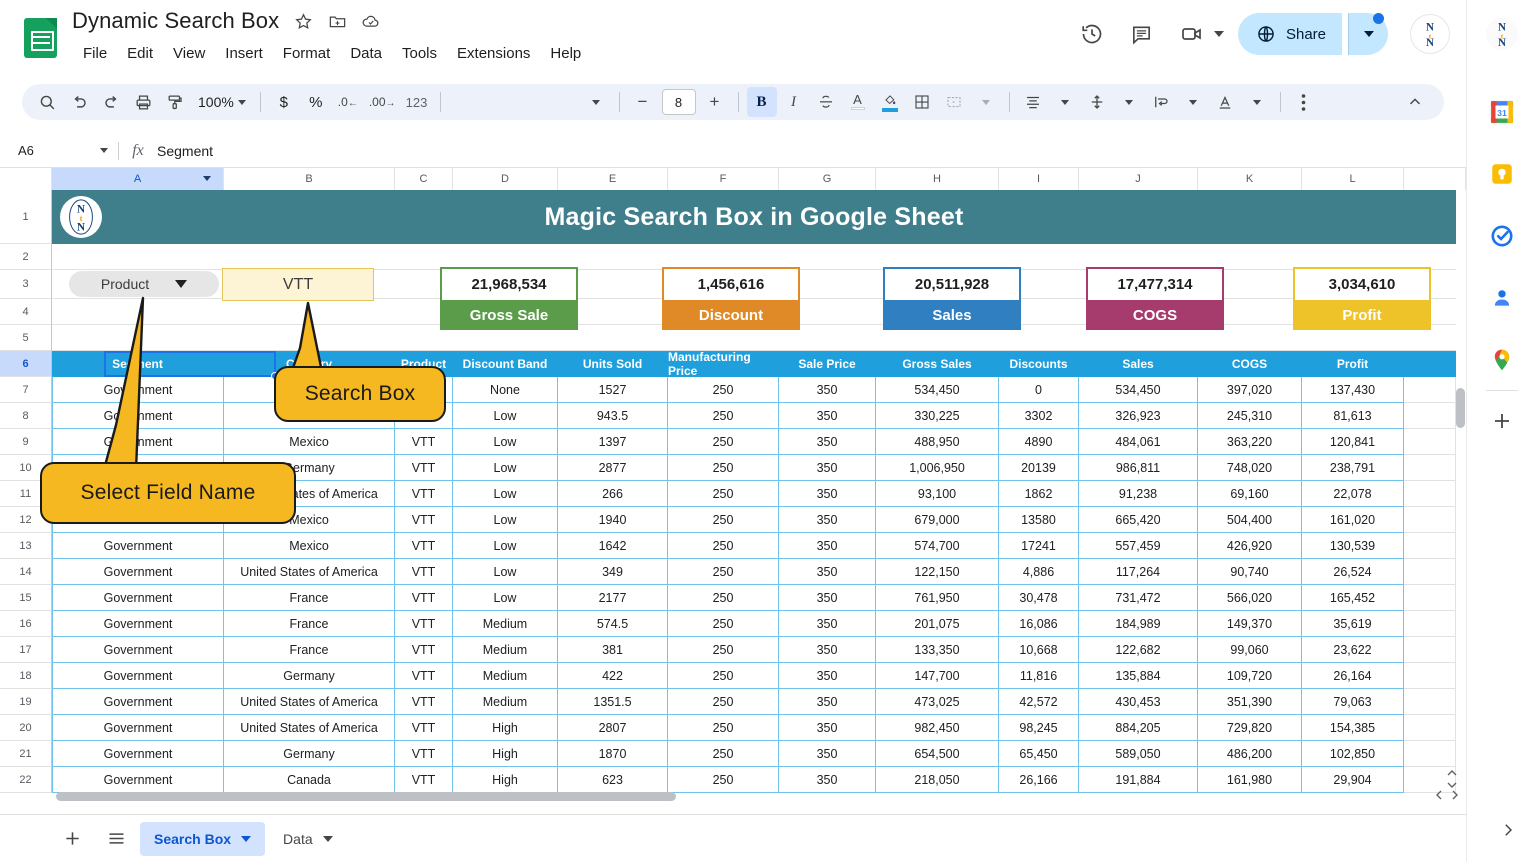 The image size is (1536, 862). I want to click on cell-cogs: 245,310, so click(1250, 416).